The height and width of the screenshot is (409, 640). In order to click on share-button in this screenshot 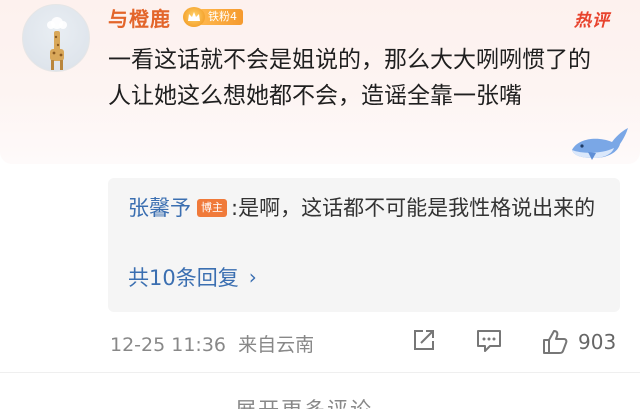, I will do `click(424, 342)`.